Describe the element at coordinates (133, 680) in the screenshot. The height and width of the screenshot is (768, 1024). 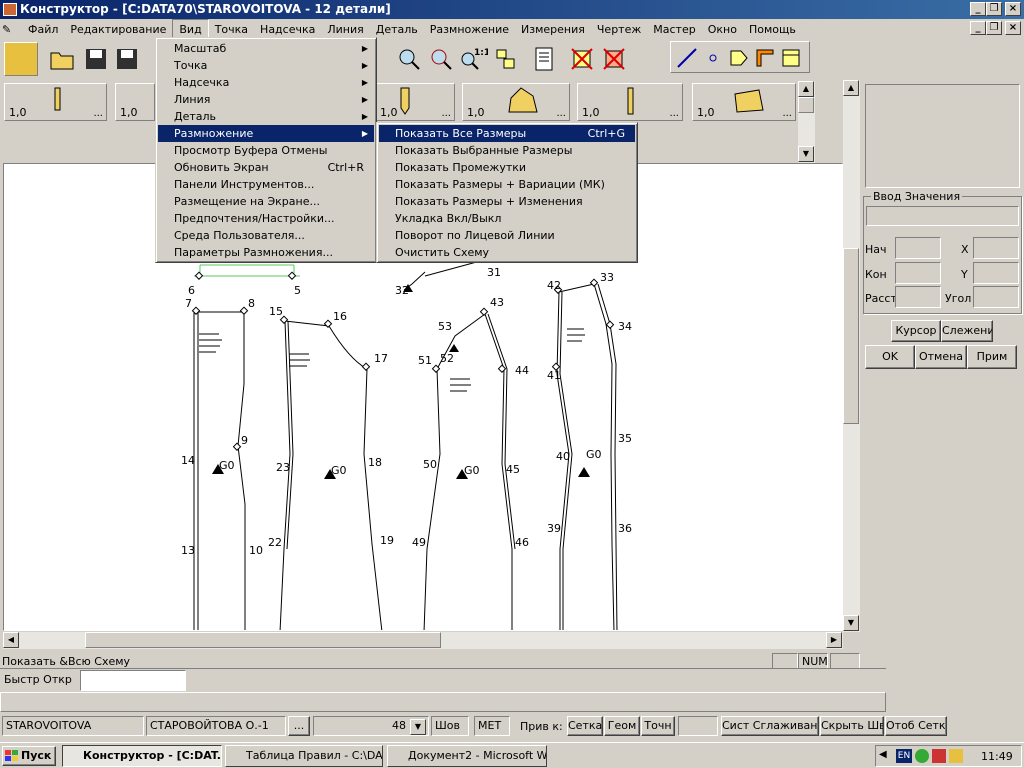
I see `quick-open-input` at that location.